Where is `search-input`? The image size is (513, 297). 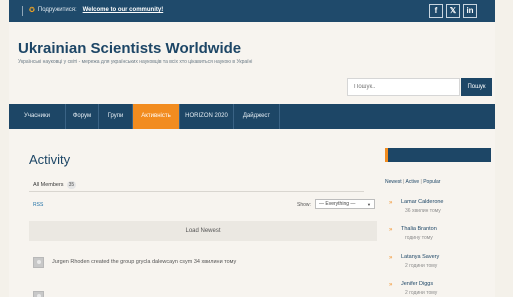
search-input is located at coordinates (403, 87).